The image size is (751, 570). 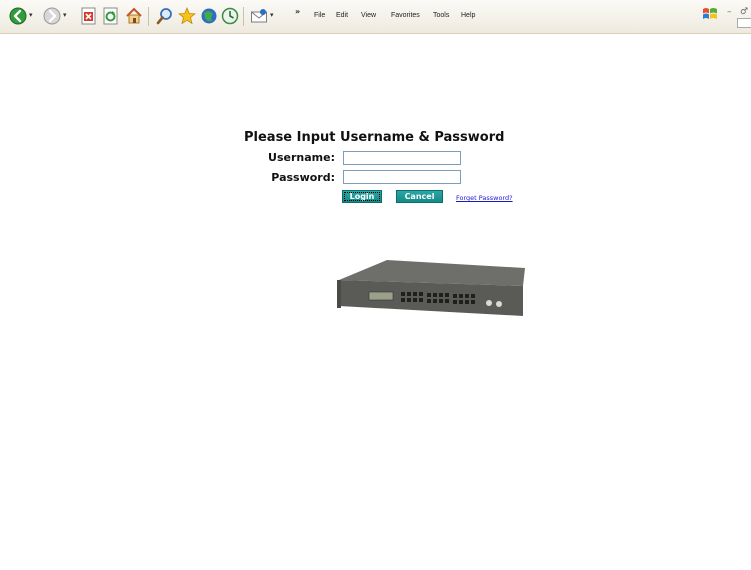 I want to click on forget-password-link: Forget Password?, so click(x=484, y=198).